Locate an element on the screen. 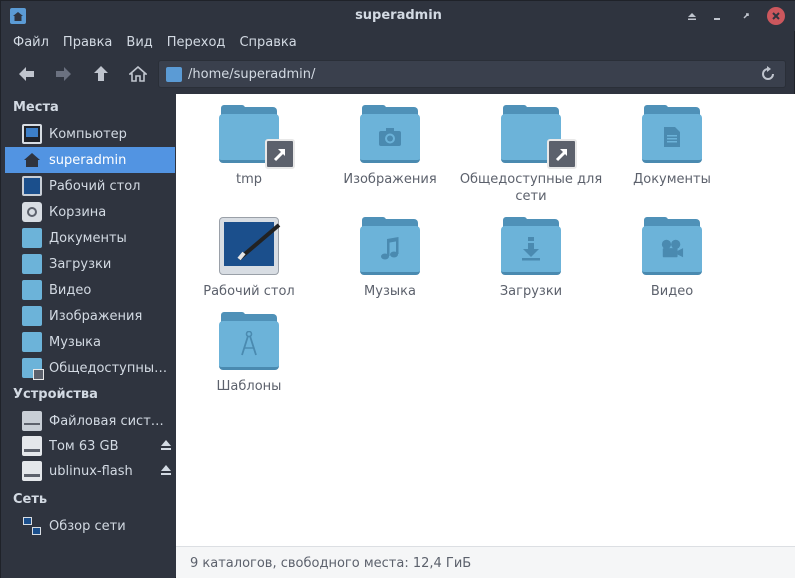  file-item-templates: Шаблоны is located at coordinates (249, 353).